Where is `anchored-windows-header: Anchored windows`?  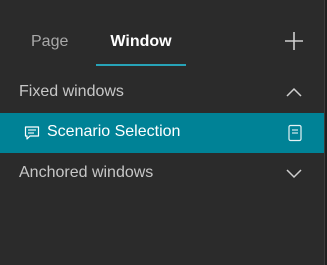 anchored-windows-header: Anchored windows is located at coordinates (162, 173).